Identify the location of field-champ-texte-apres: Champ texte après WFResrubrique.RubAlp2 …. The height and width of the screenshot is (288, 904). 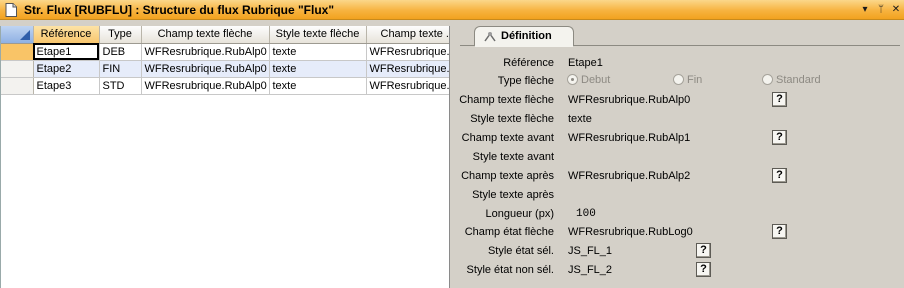
(680, 176).